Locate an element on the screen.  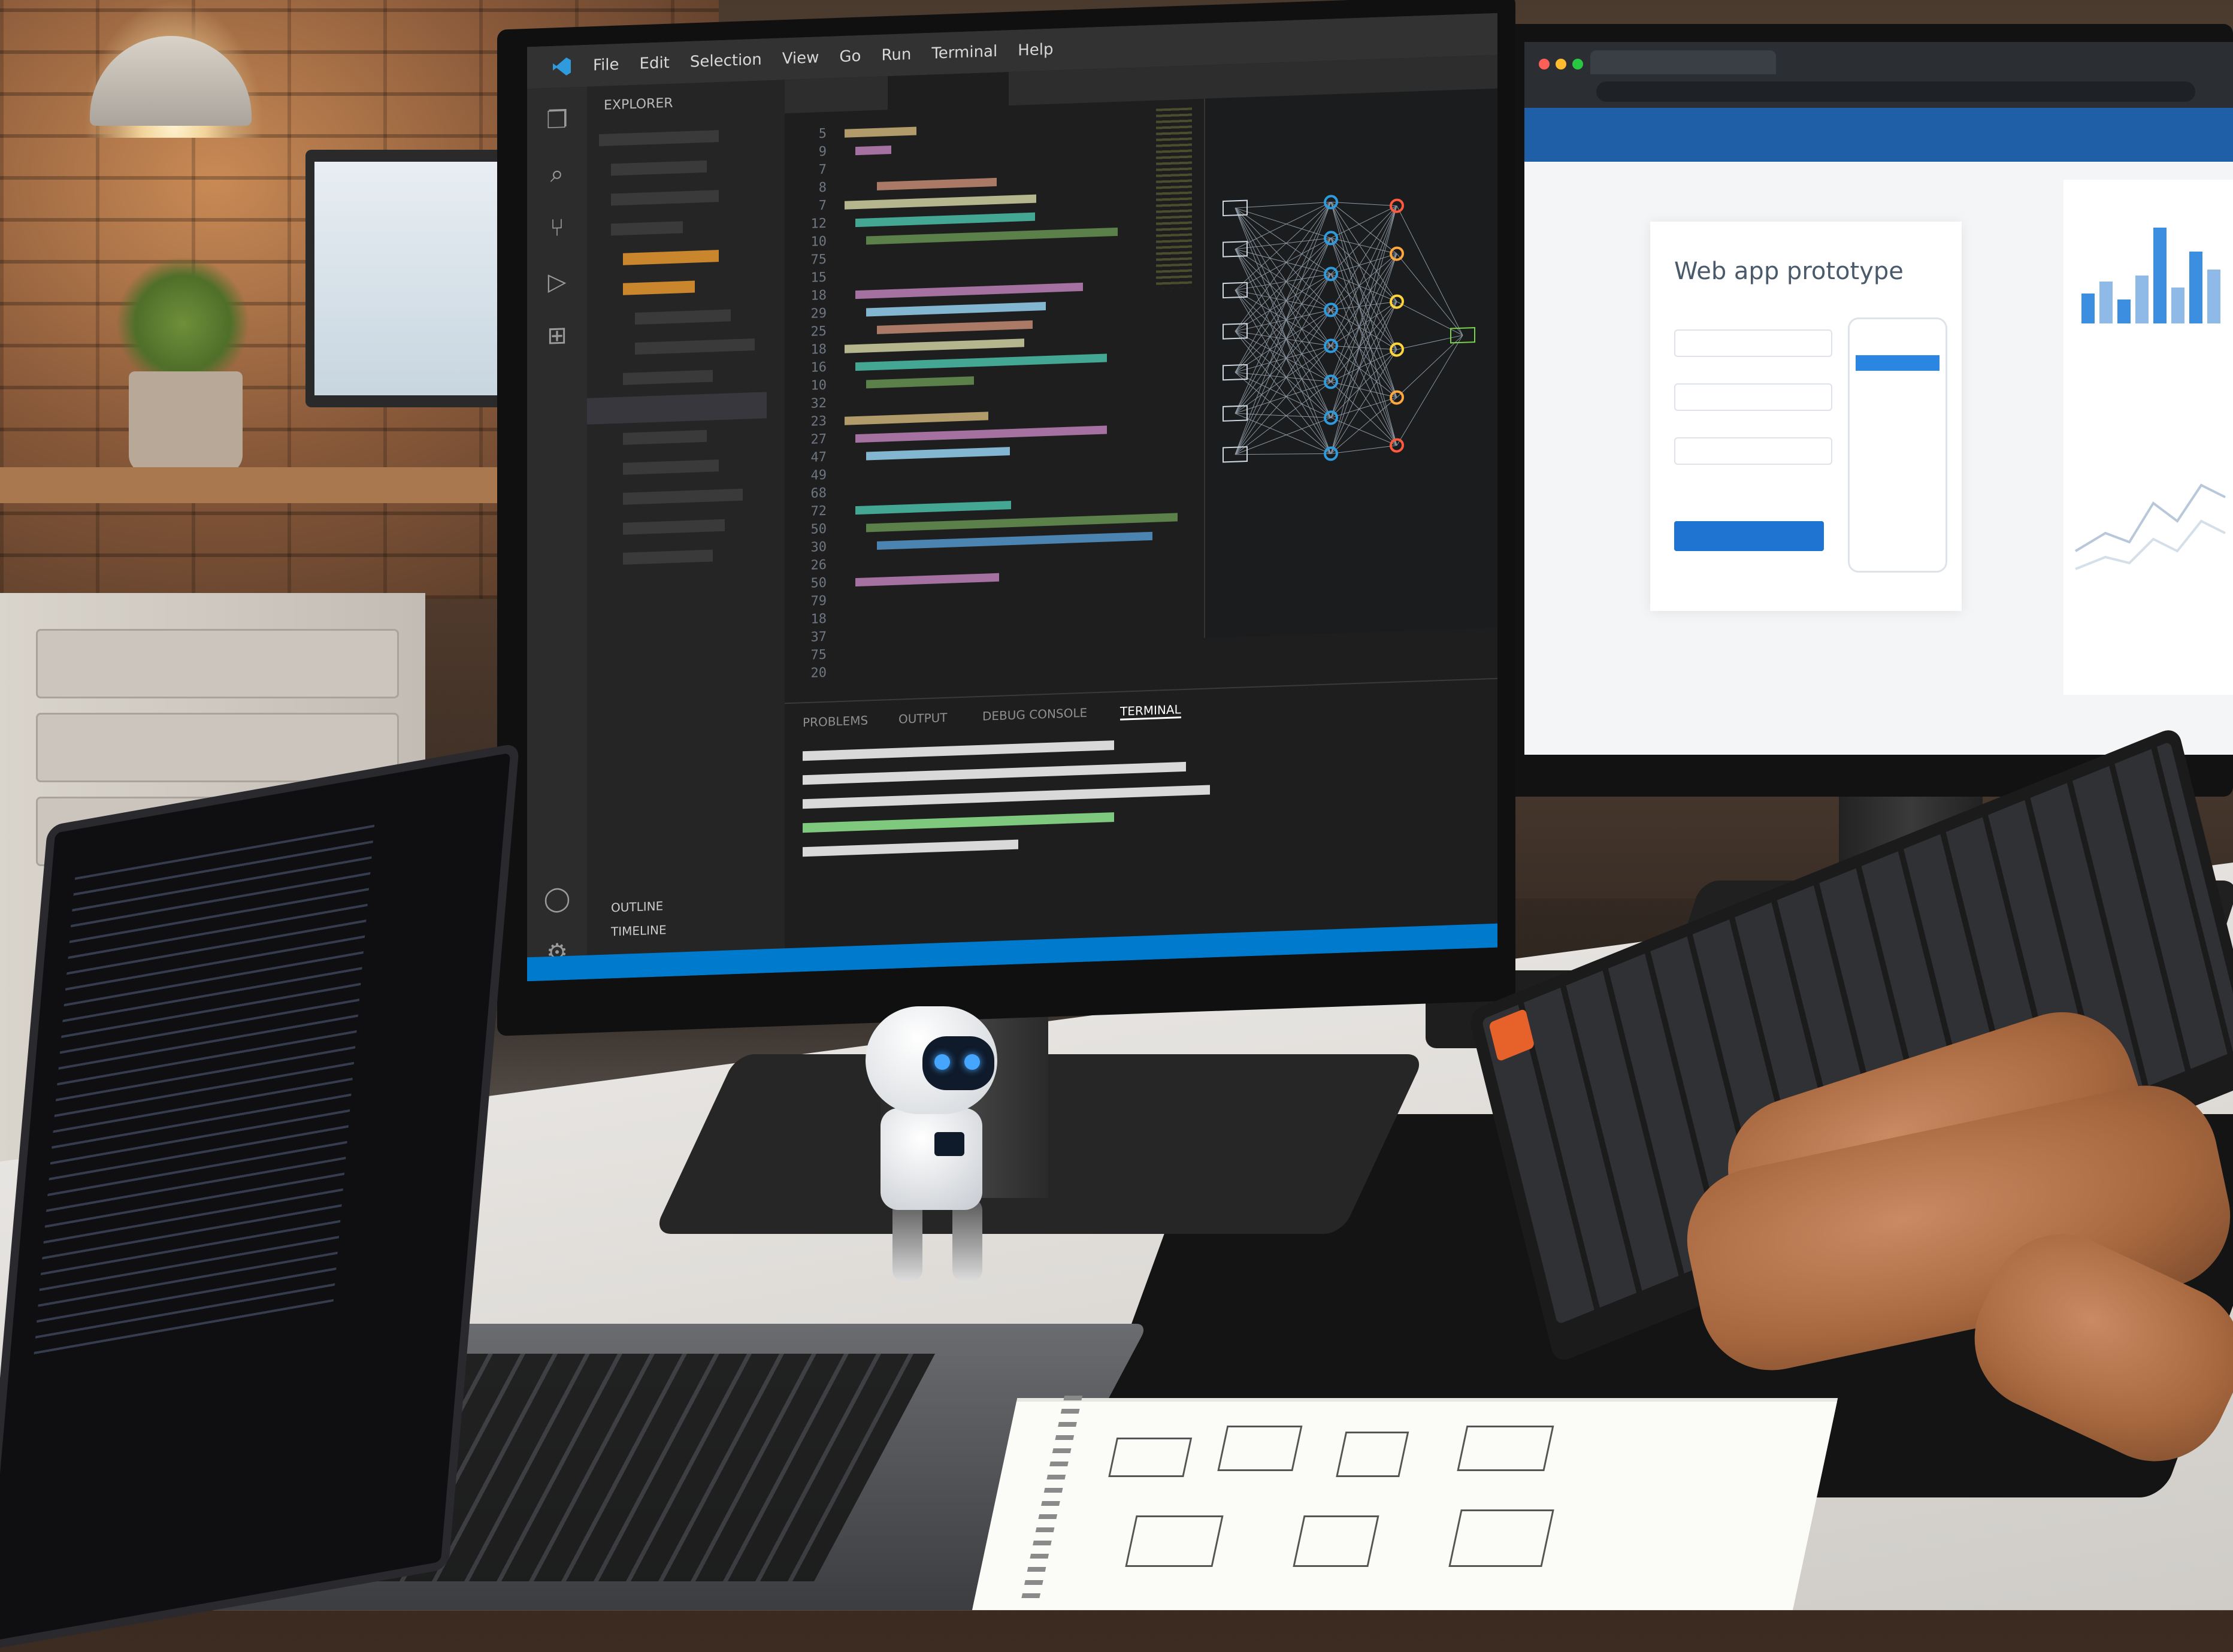
extensions-icon: ⊞ is located at coordinates (557, 336).